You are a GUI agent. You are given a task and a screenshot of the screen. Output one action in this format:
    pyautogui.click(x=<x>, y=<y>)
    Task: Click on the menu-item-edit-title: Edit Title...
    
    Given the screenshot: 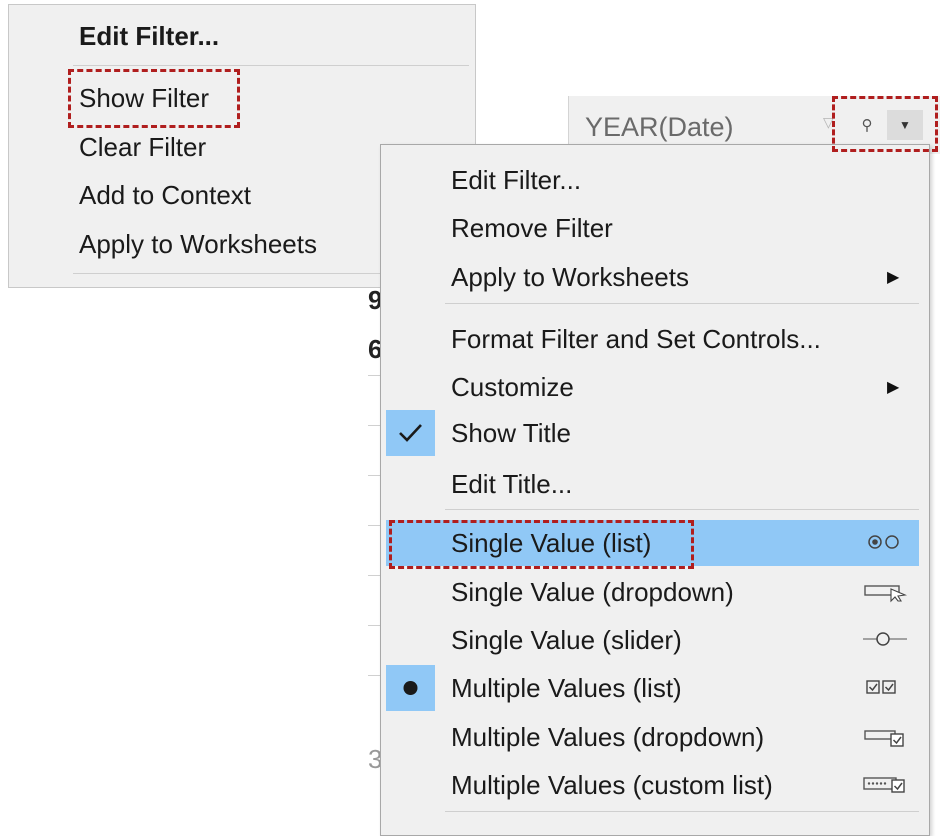 What is the action you would take?
    pyautogui.click(x=651, y=484)
    